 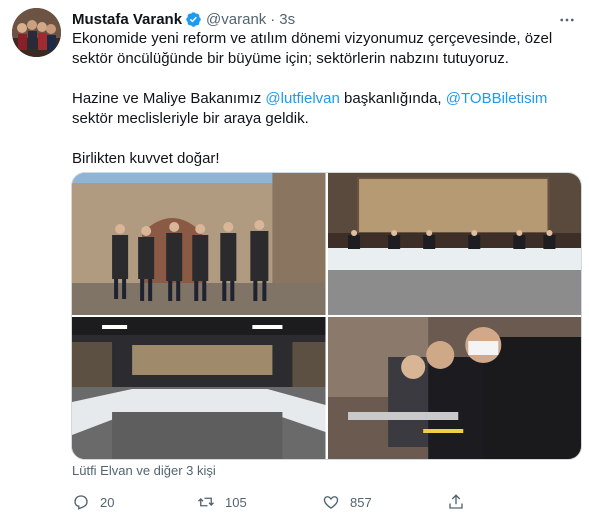 I want to click on tweet-paragraph-3: Birlikten kuvvet doğar!, so click(x=146, y=158).